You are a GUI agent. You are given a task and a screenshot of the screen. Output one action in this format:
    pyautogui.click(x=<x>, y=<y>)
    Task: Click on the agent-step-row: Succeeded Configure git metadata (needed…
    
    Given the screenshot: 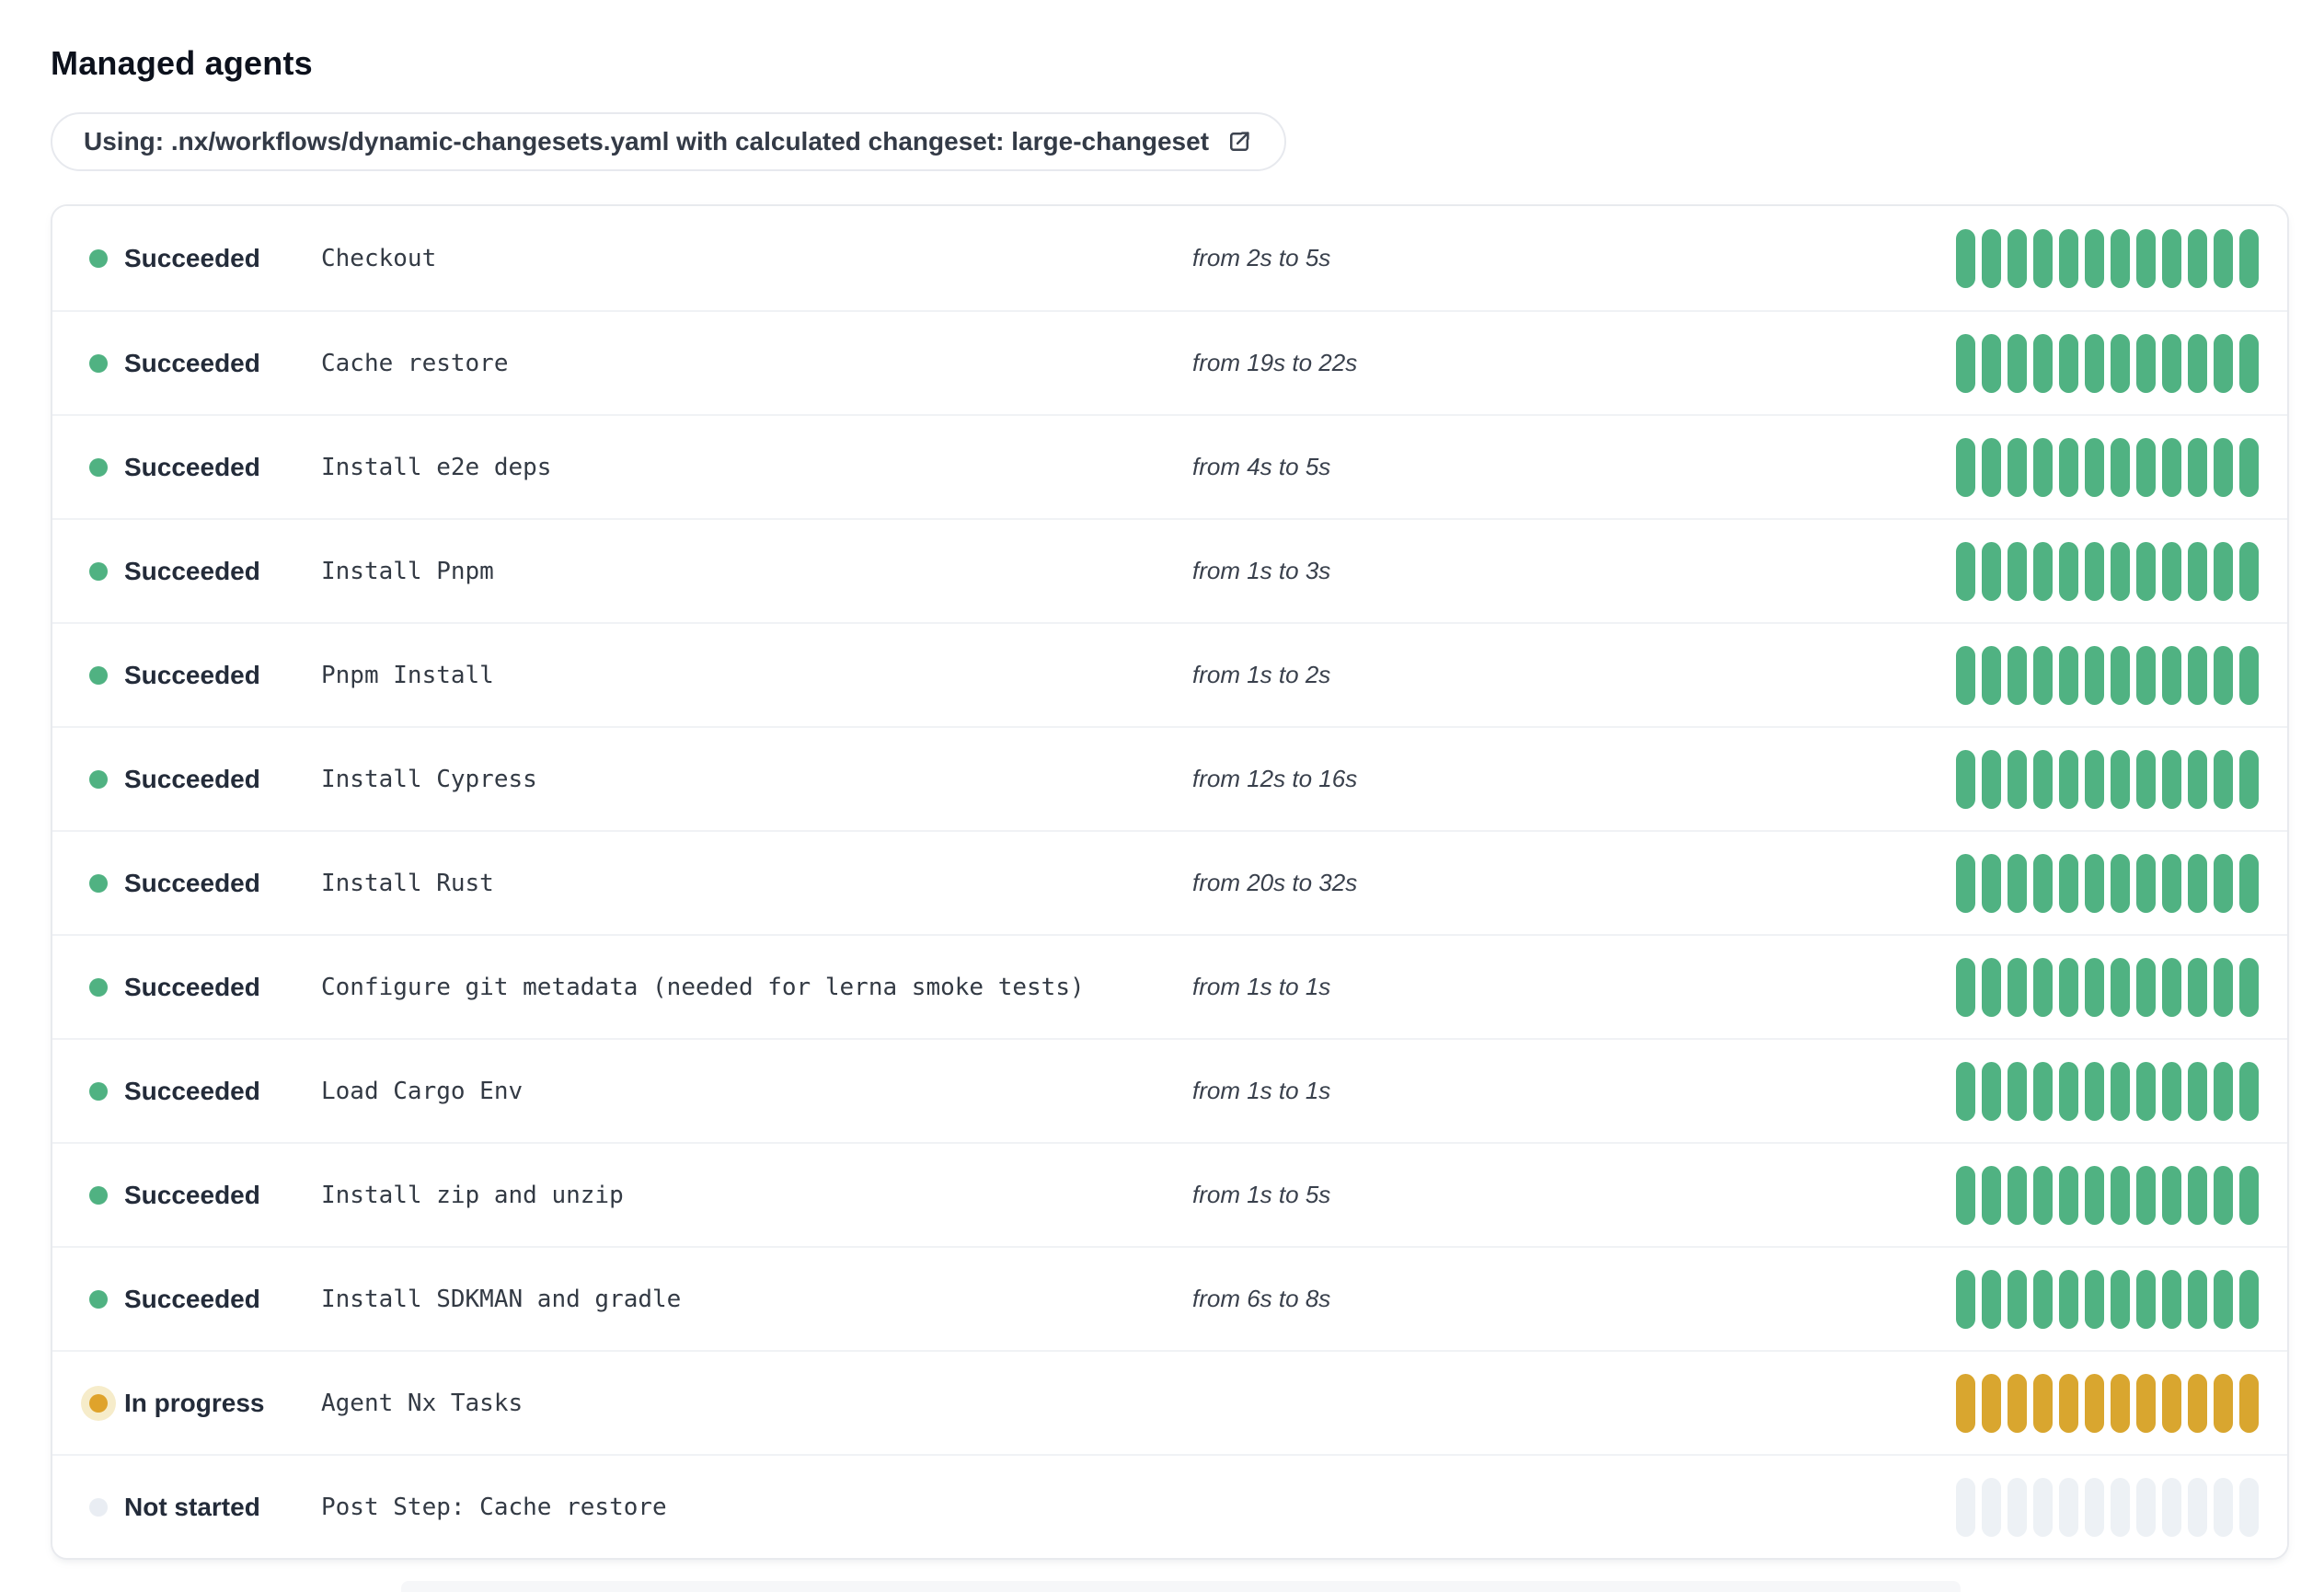 What is the action you would take?
    pyautogui.click(x=1169, y=986)
    